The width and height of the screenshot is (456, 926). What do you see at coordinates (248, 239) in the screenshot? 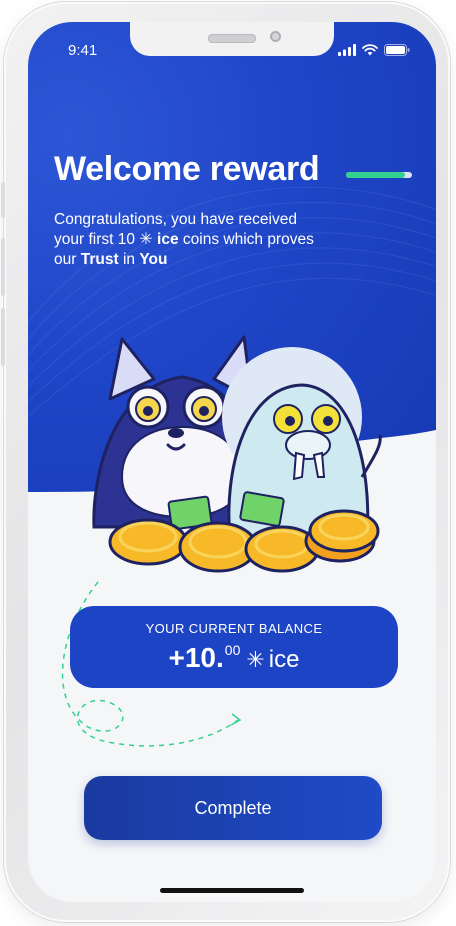
I see `description-post: coins which proves` at bounding box center [248, 239].